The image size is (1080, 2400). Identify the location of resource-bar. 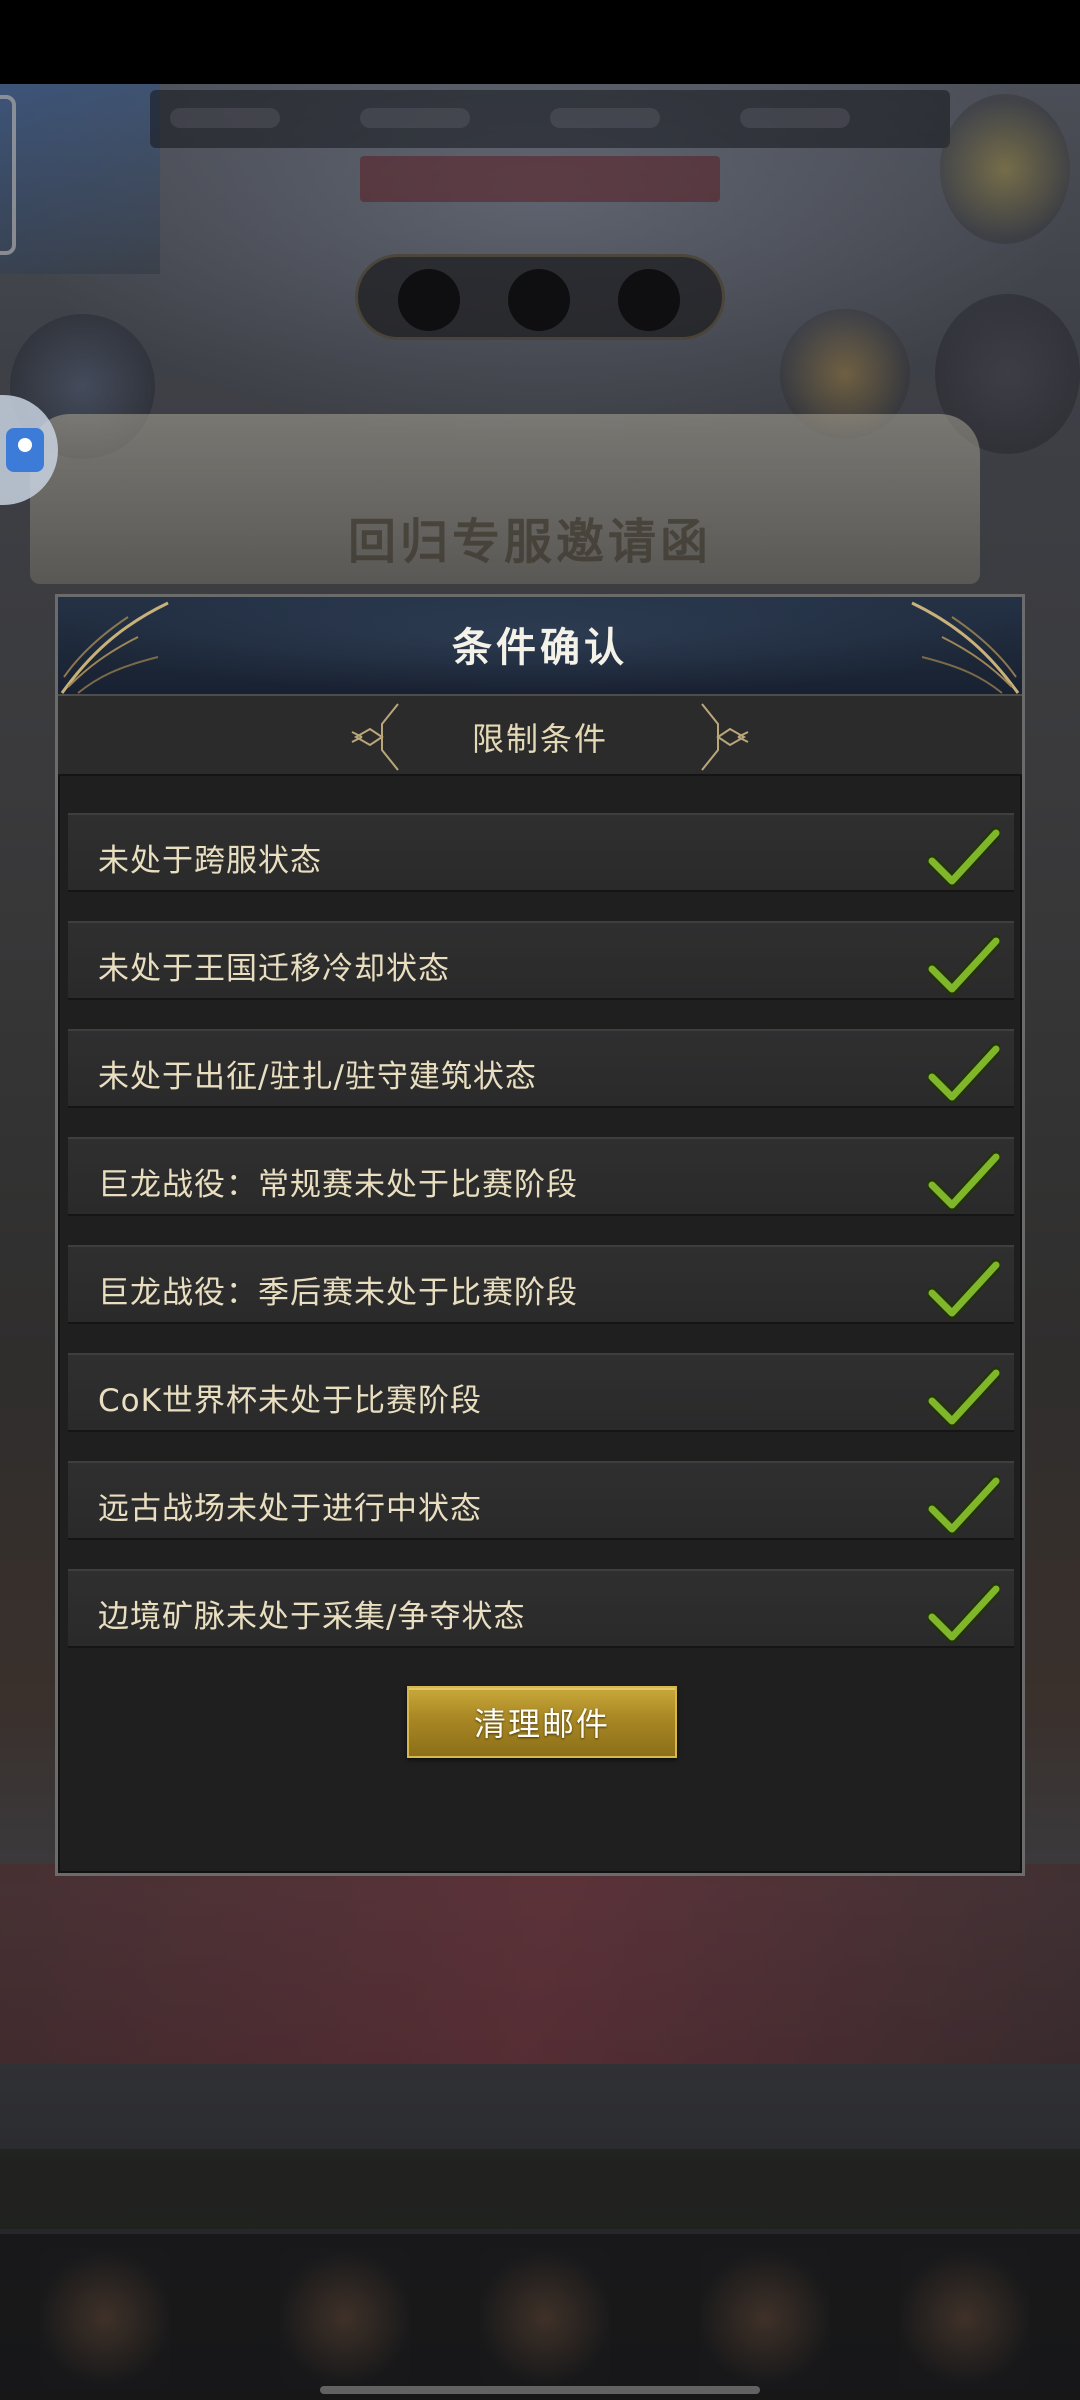
(550, 119).